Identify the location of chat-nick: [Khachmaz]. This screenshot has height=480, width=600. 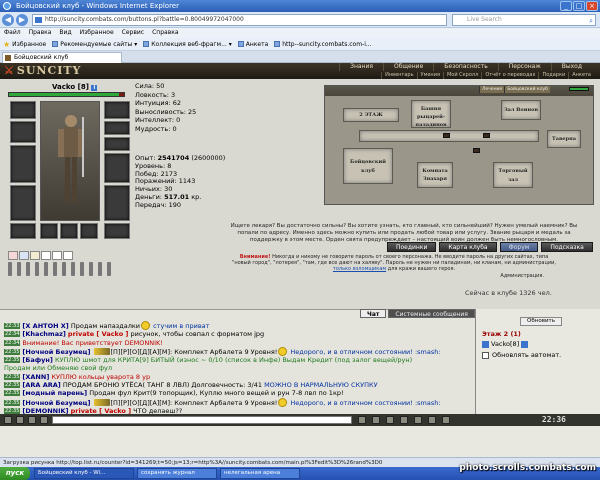
(43, 334).